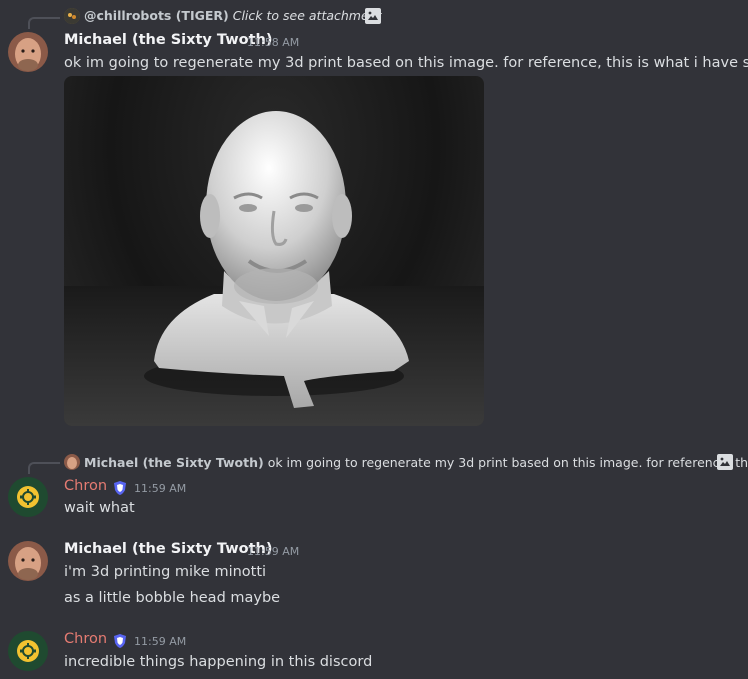  Describe the element at coordinates (165, 572) in the screenshot. I see `message-text: i'm 3d printing mike minotti` at that location.